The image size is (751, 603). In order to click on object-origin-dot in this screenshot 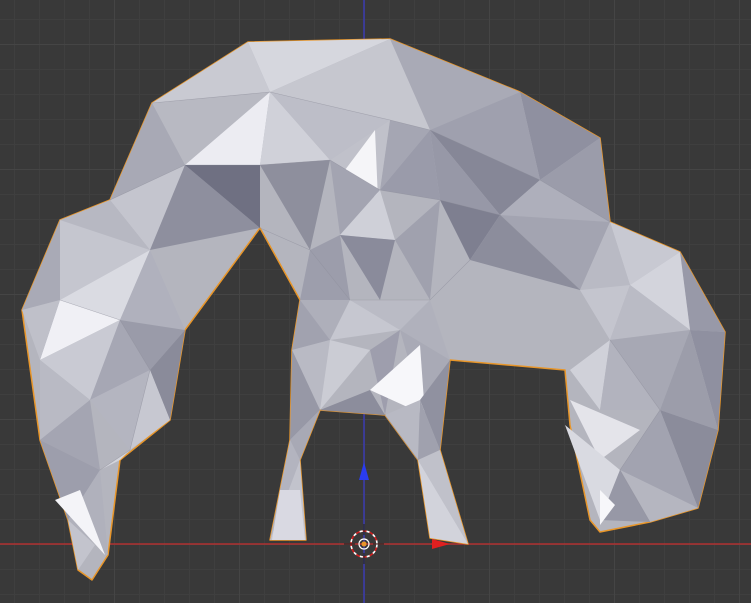, I will do `click(364, 544)`.